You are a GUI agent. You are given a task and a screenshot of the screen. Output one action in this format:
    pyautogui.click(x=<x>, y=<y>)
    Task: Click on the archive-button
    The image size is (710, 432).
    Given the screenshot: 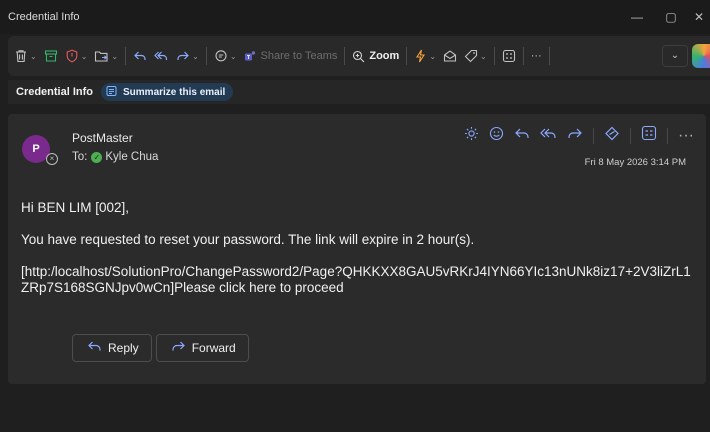 What is the action you would take?
    pyautogui.click(x=51, y=56)
    